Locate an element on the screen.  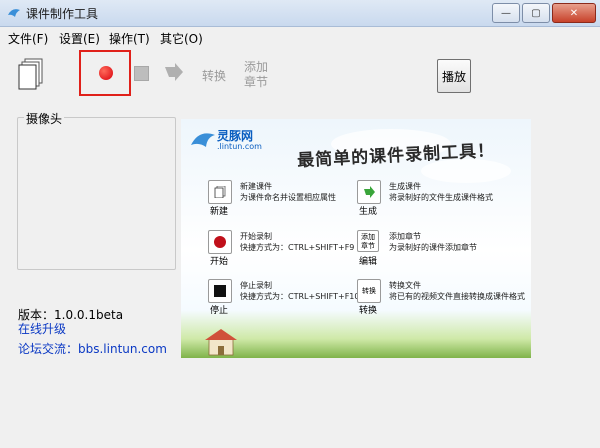
window-controls: — ▢ ✕ is located at coordinates (544, 13).